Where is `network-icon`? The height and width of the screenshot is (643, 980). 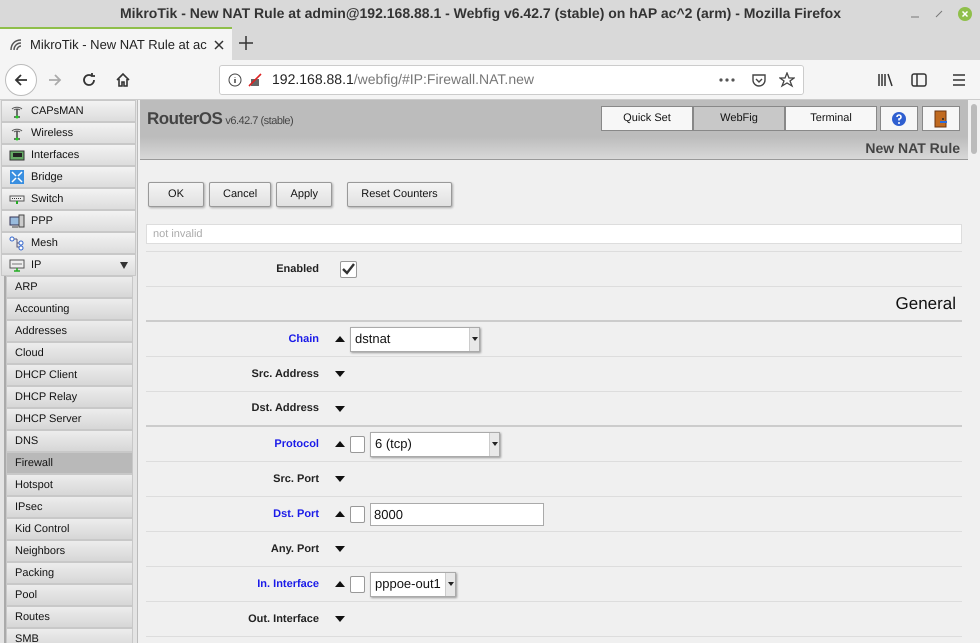
network-icon is located at coordinates (17, 265).